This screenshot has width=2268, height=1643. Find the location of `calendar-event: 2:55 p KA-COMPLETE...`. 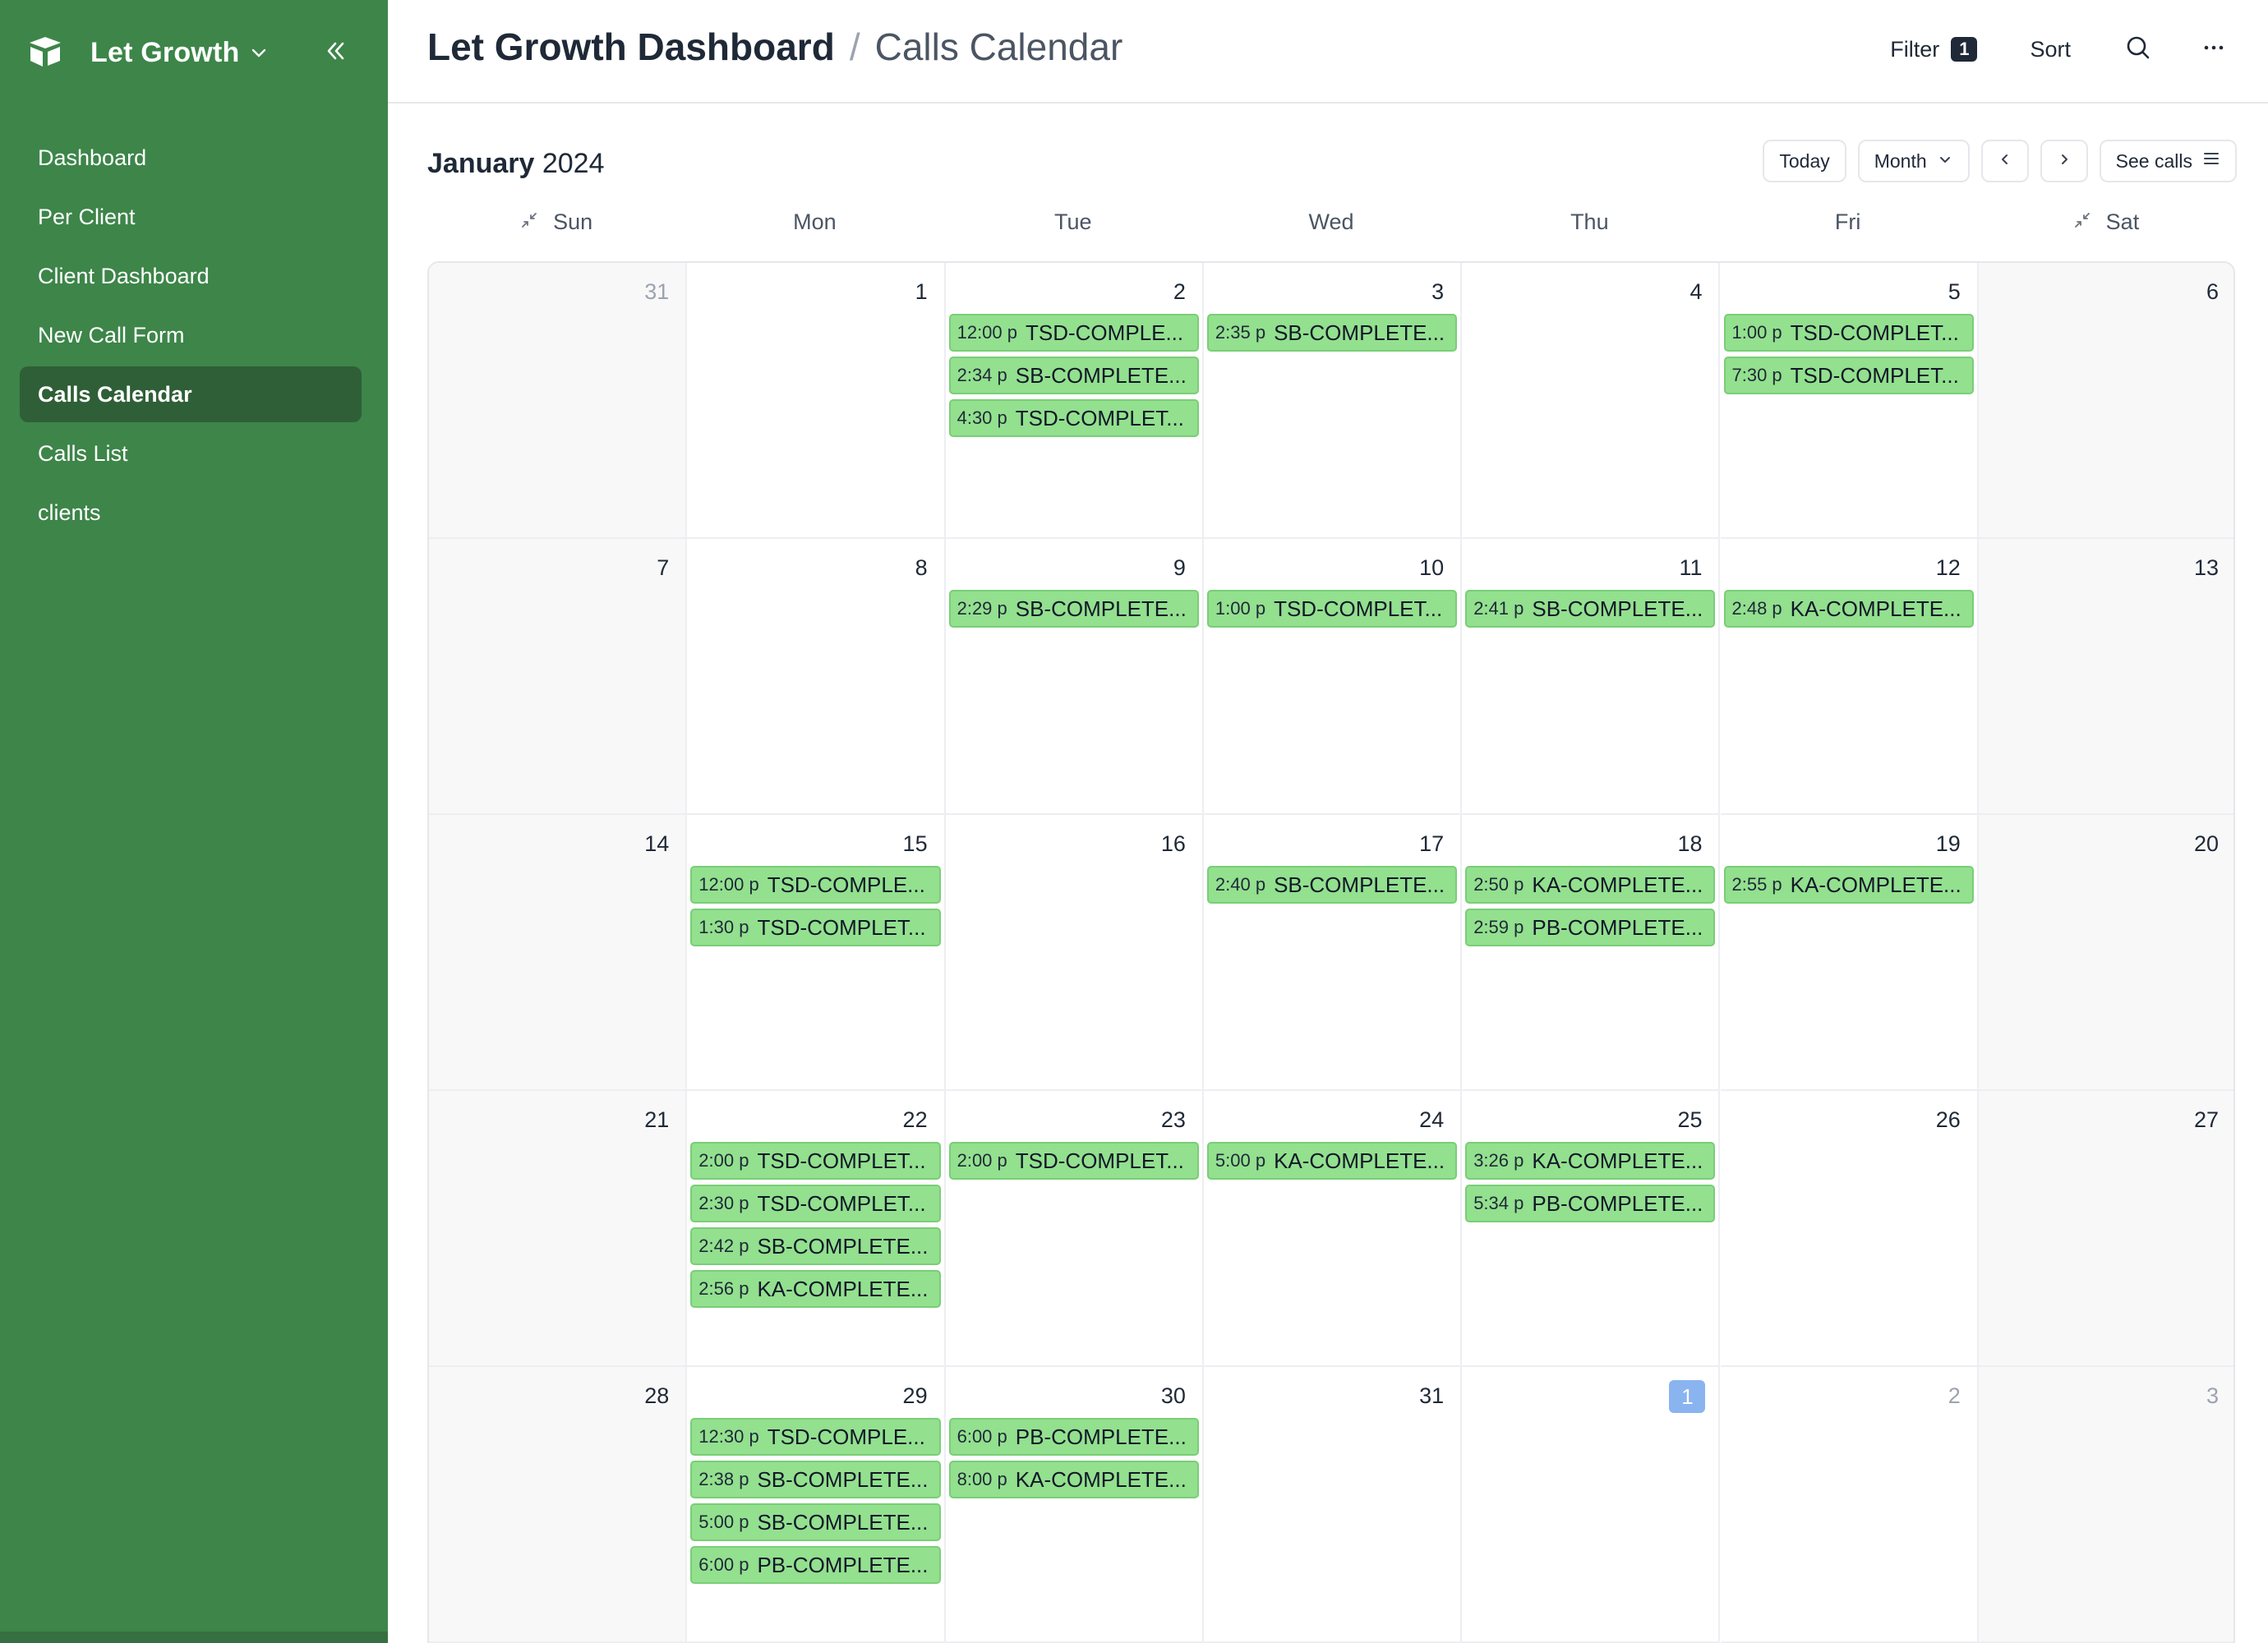

calendar-event: 2:55 p KA-COMPLETE... is located at coordinates (1848, 885).